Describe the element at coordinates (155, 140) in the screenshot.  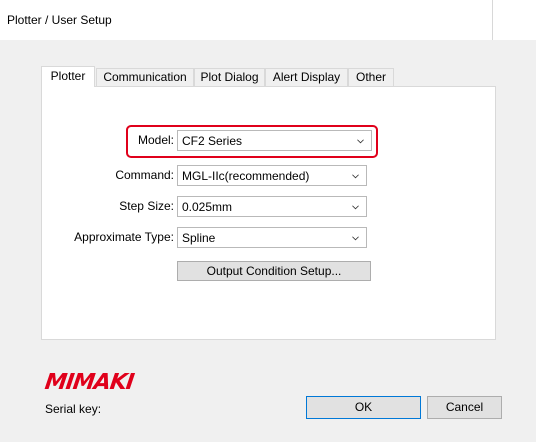
I see `model-label: Model:` at that location.